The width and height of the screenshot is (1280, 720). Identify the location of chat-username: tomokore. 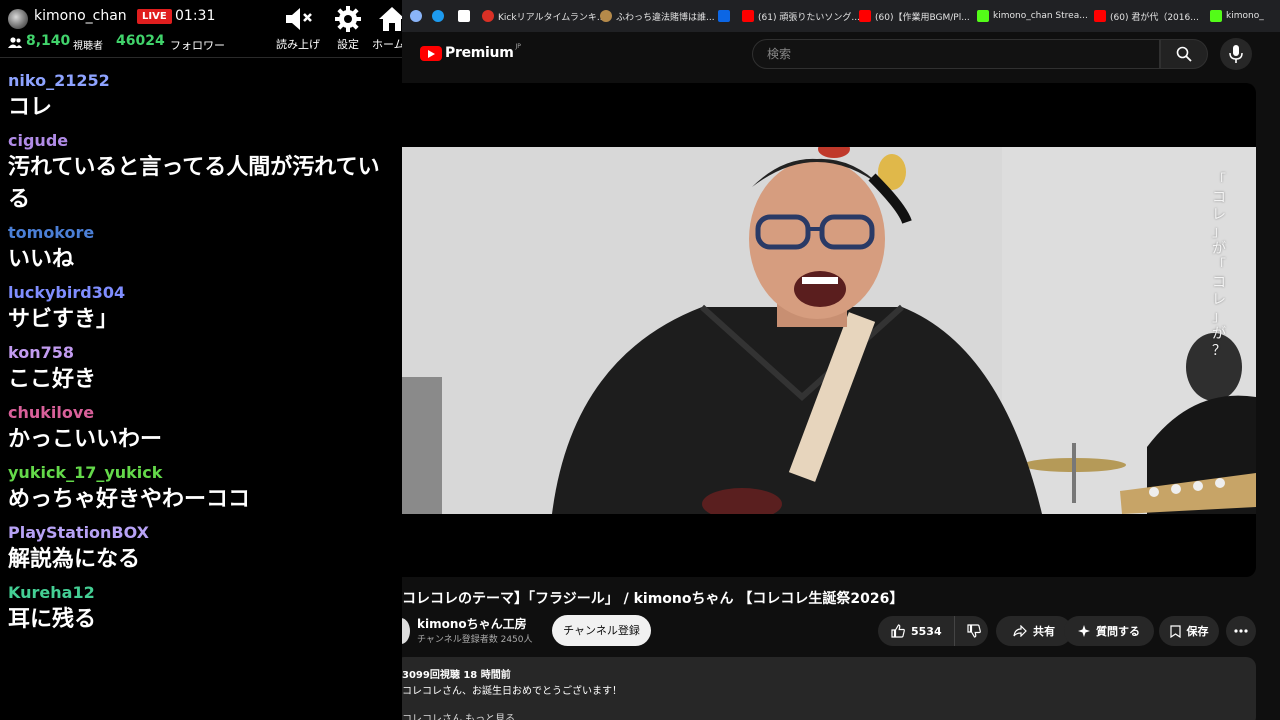
(198, 233).